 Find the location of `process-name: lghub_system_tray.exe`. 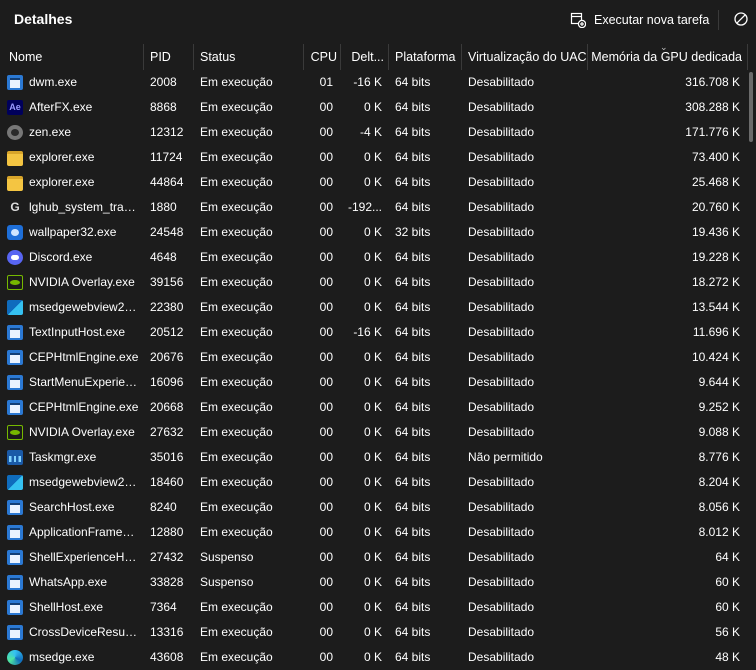

process-name: lghub_system_tray.exe is located at coordinates (84, 207).